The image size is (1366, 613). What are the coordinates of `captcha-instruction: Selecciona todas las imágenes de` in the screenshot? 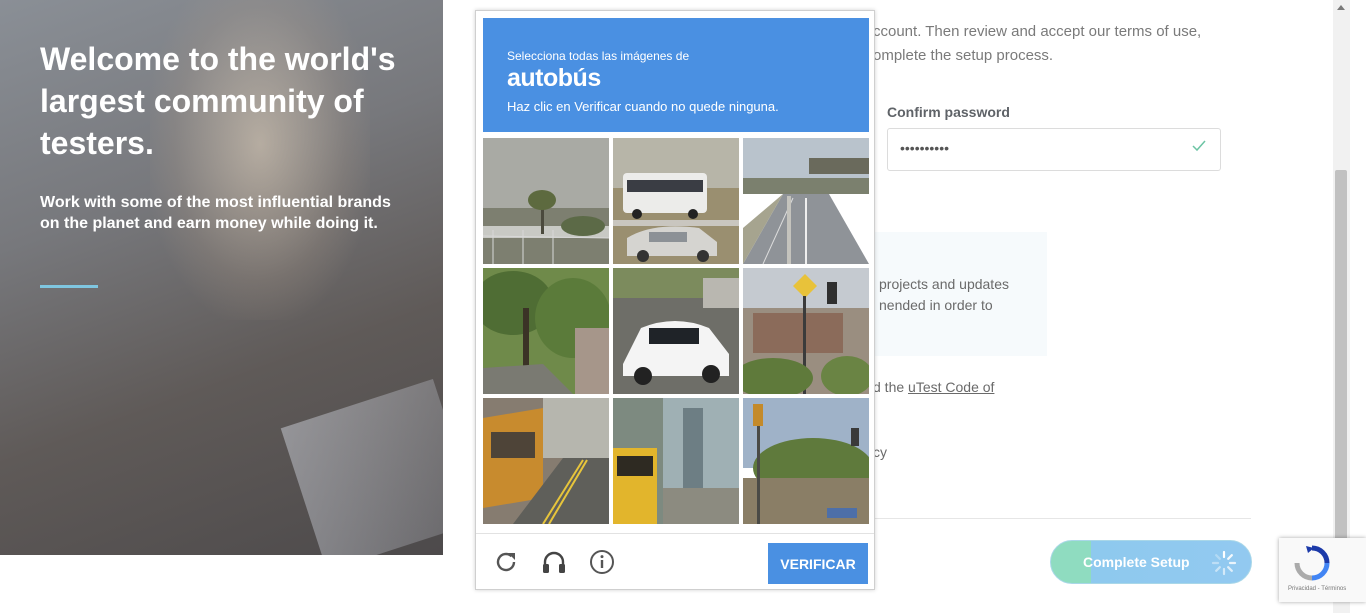 It's located at (598, 56).